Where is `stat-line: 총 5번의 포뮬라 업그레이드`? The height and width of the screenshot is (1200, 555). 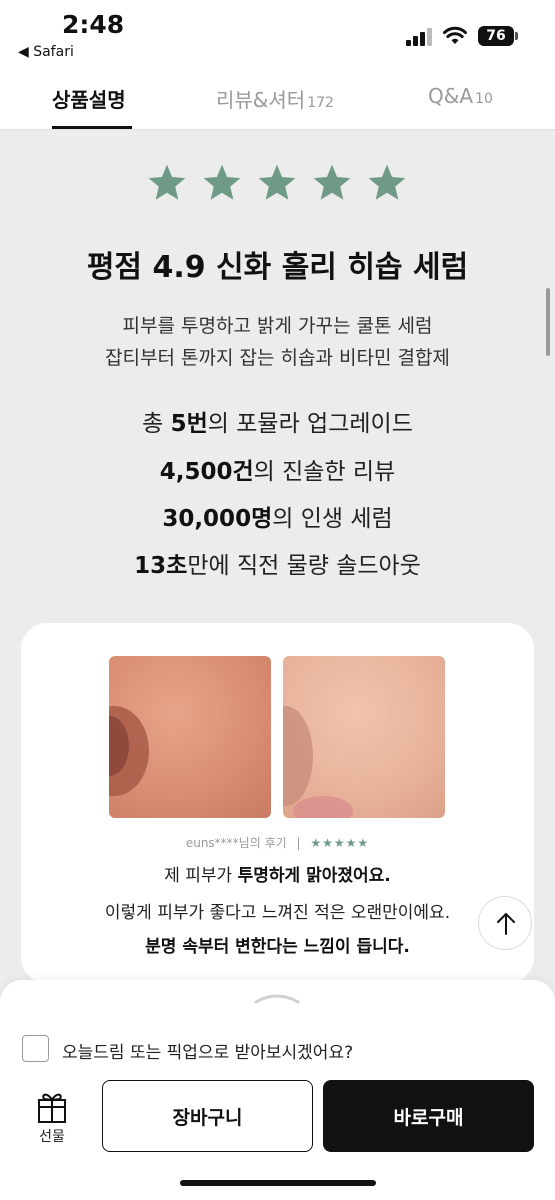 stat-line: 총 5번의 포뮬라 업그레이드 is located at coordinates (277, 424).